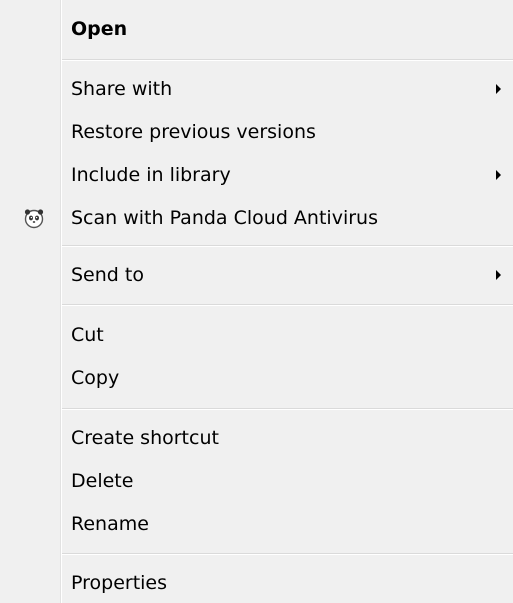 The image size is (513, 603). What do you see at coordinates (122, 89) in the screenshot?
I see `menu-item-label: Share with` at bounding box center [122, 89].